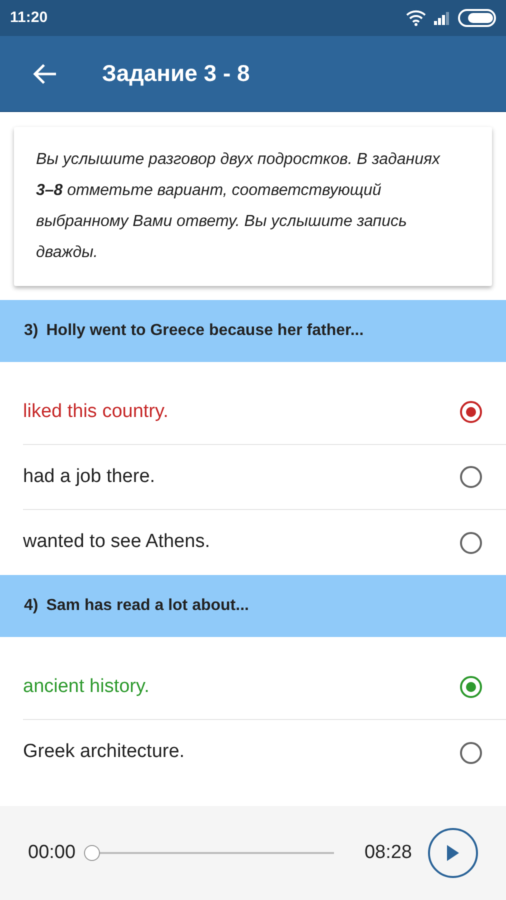  What do you see at coordinates (264, 542) in the screenshot?
I see `answer-option: wanted to see Athens.` at bounding box center [264, 542].